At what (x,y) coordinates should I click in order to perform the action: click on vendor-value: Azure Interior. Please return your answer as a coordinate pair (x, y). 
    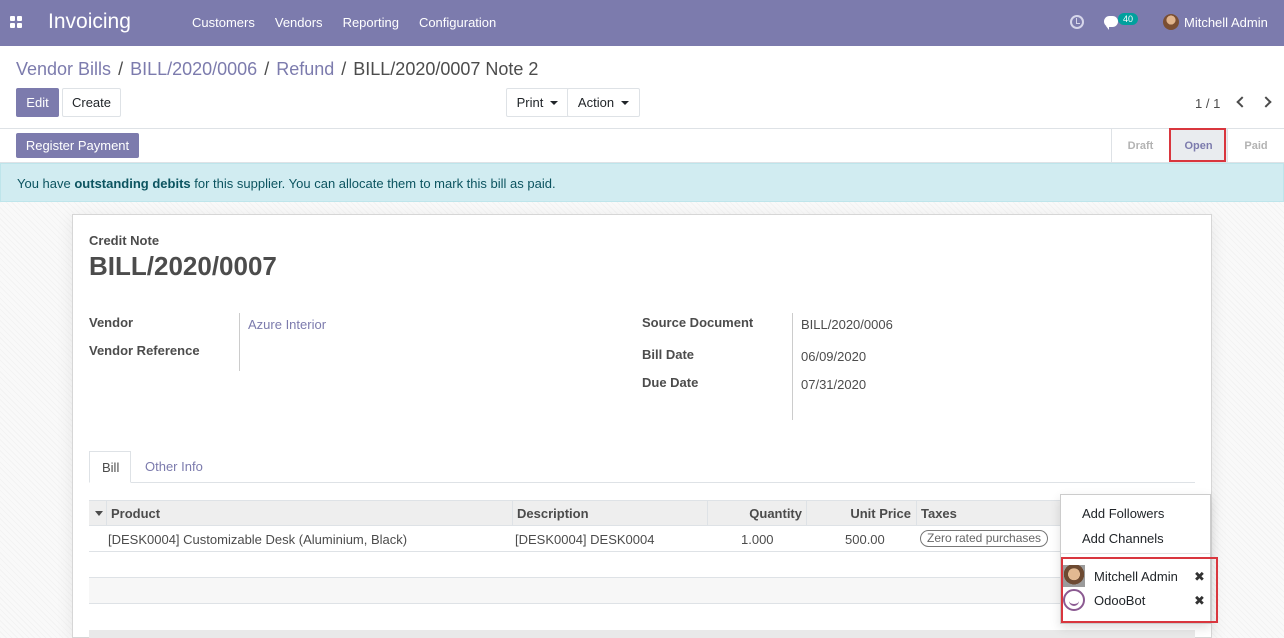
    Looking at the image, I should click on (287, 324).